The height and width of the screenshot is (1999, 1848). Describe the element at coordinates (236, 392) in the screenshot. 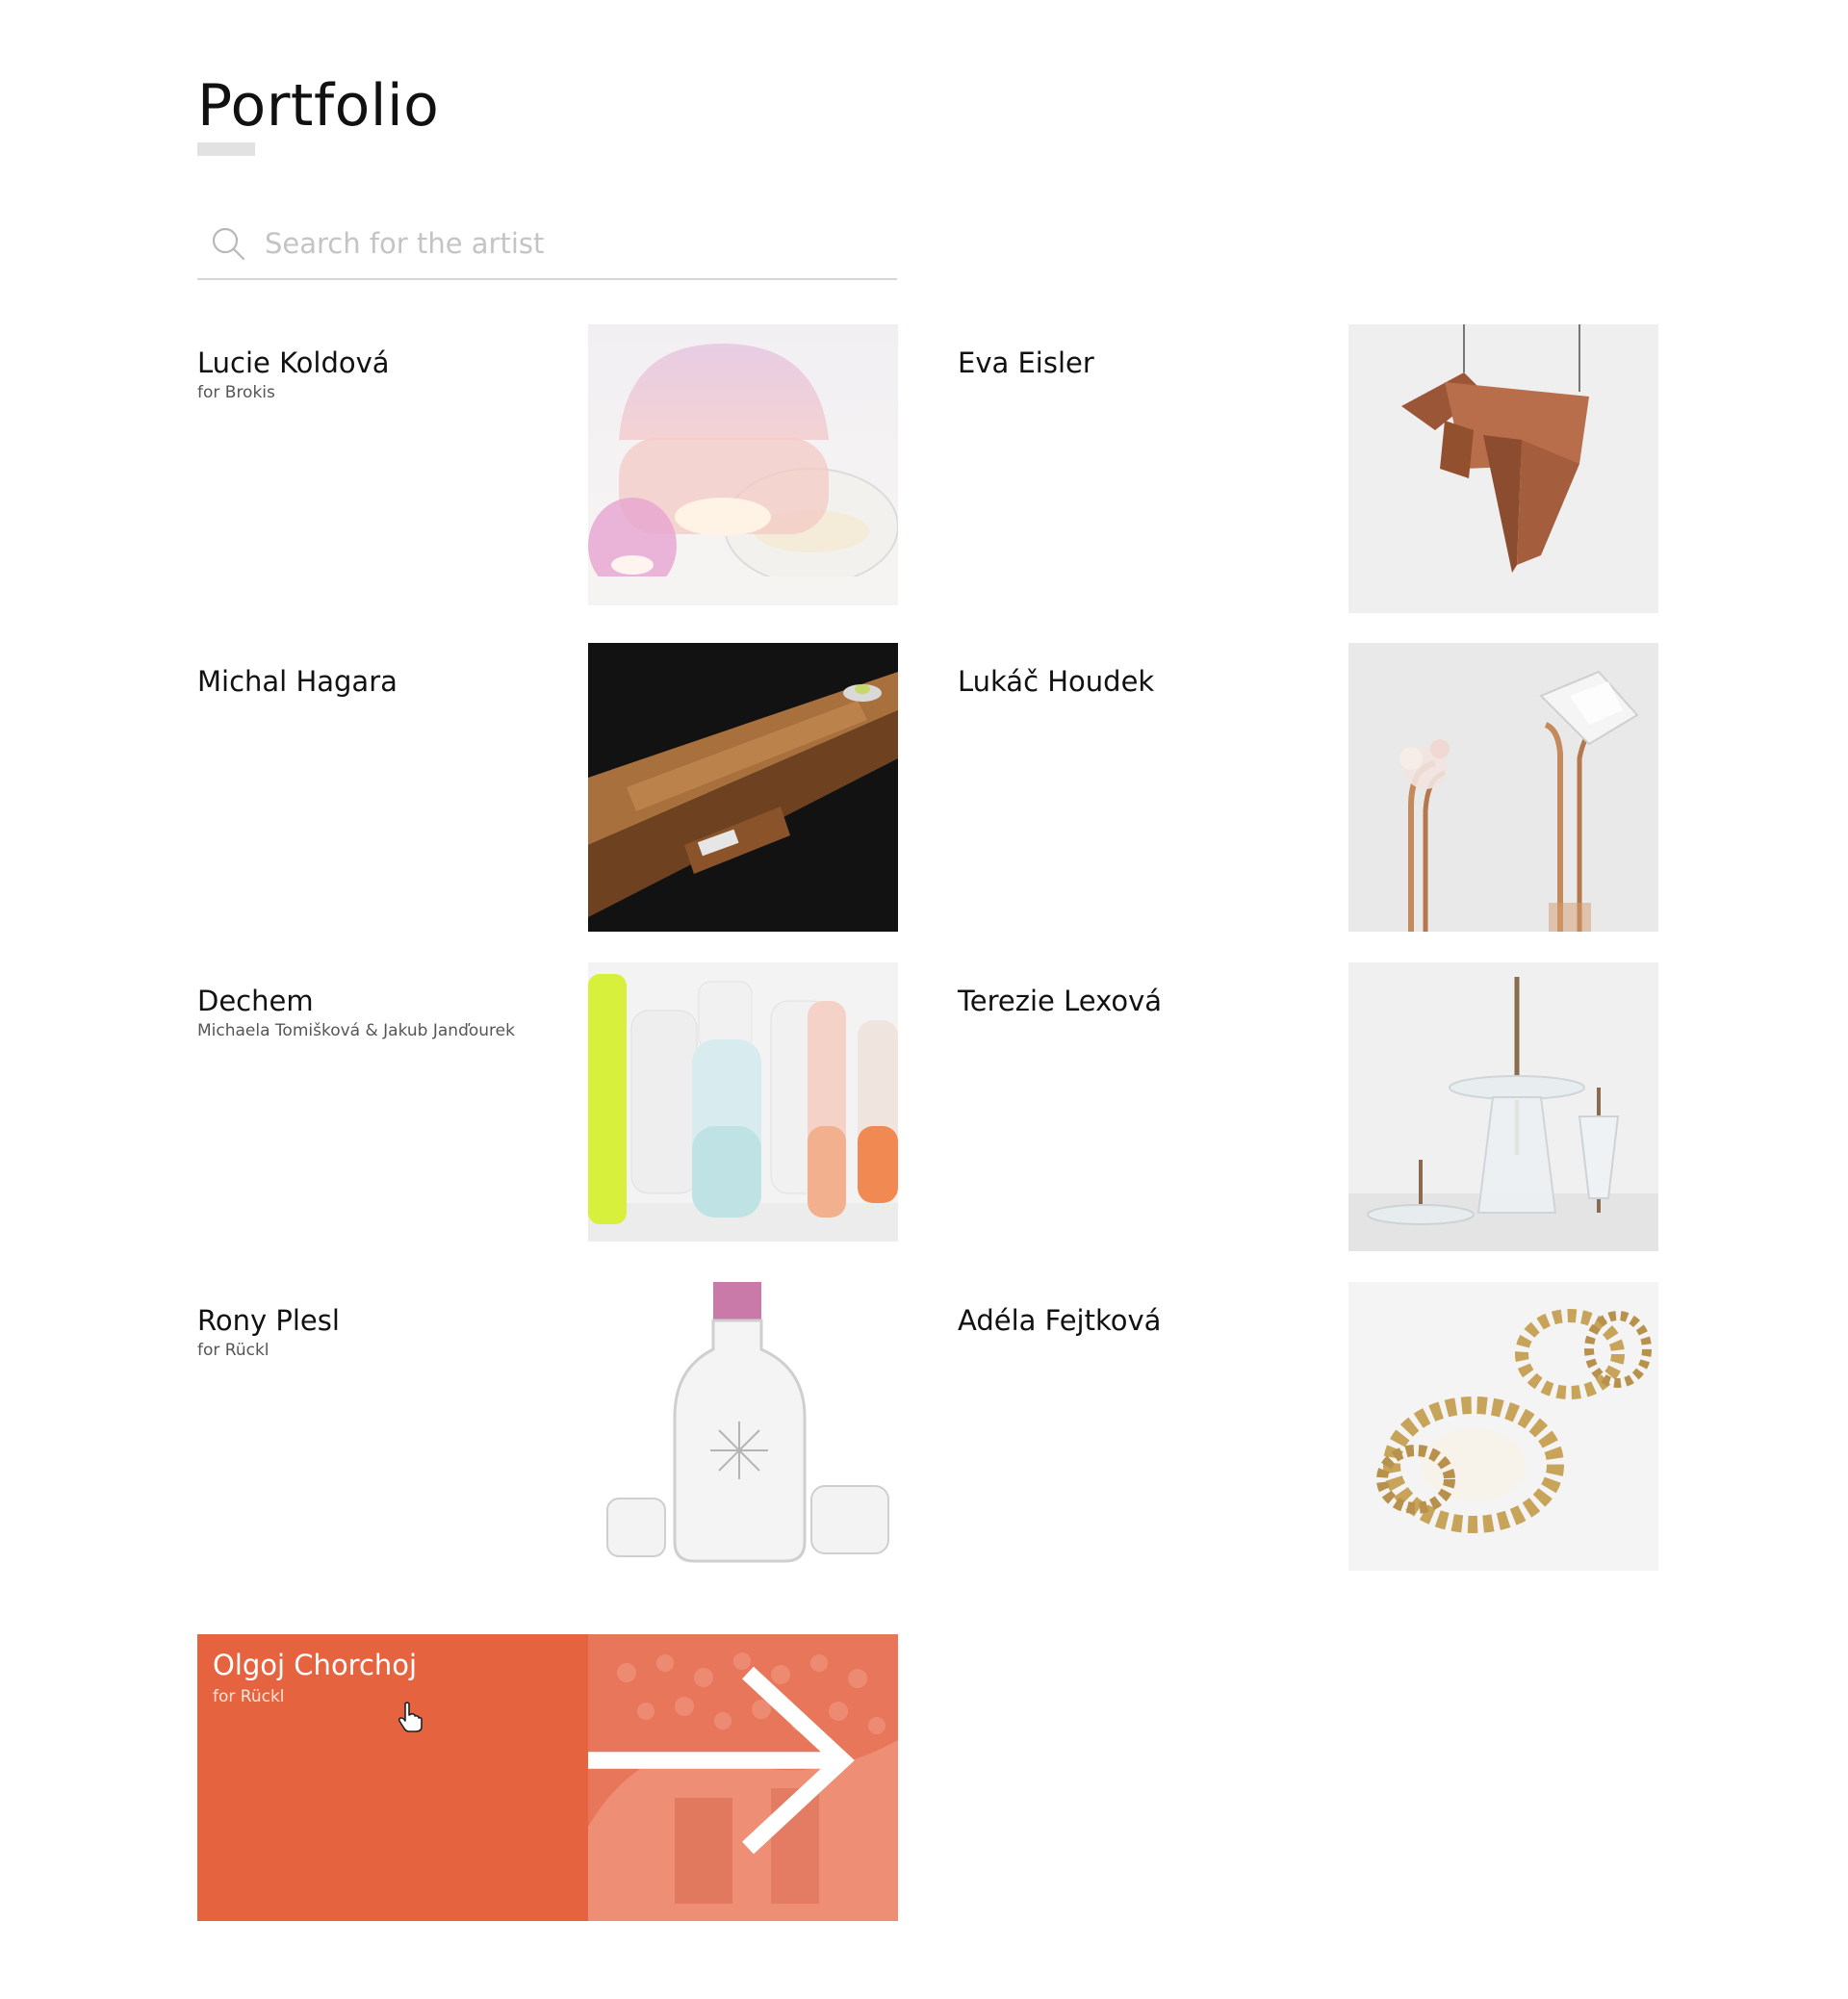

I see `artist-subtitle: for Brokis` at that location.